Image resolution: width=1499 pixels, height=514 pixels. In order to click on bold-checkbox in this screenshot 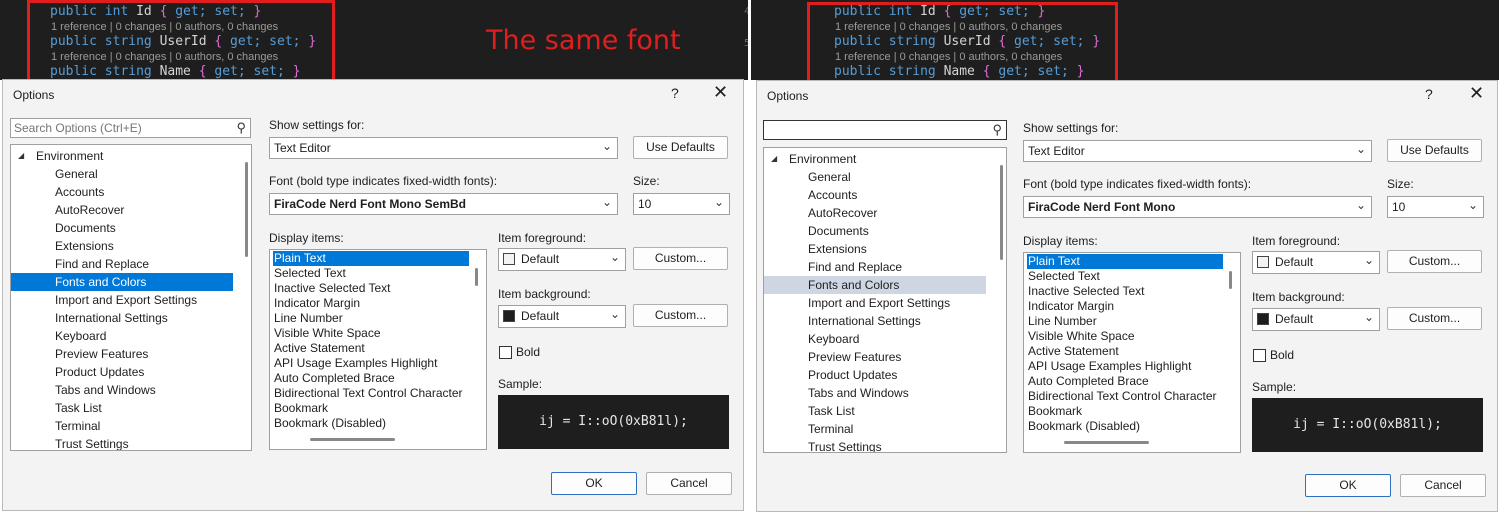, I will do `click(505, 352)`.